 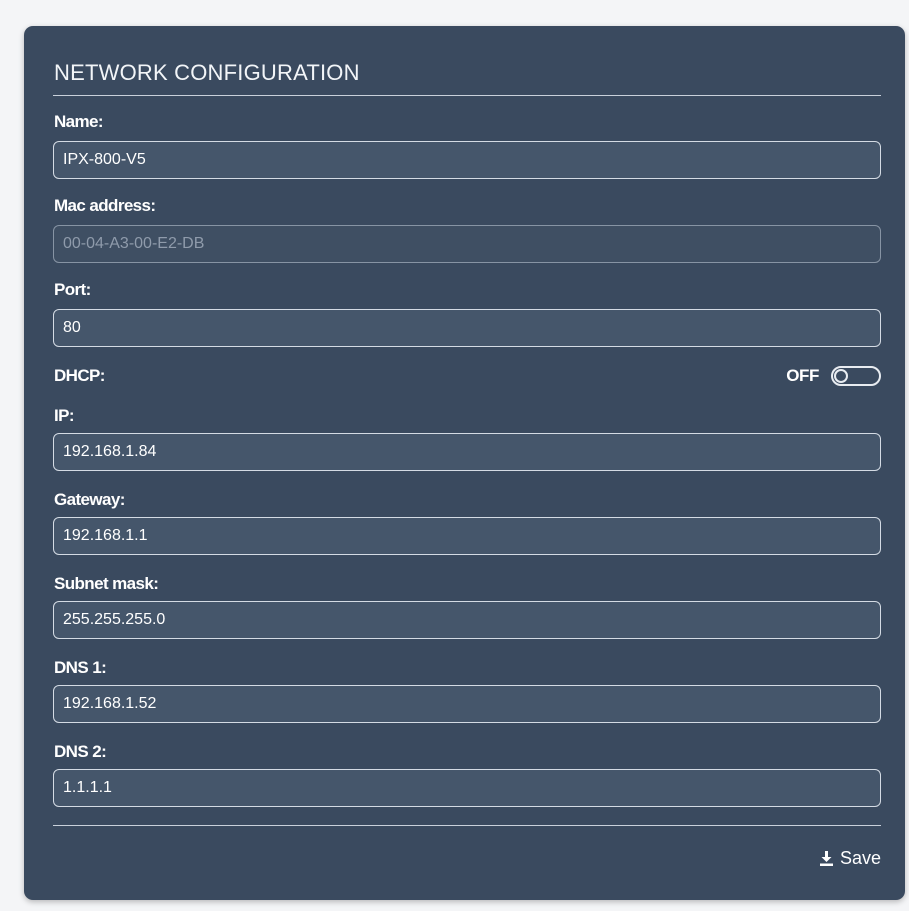 What do you see at coordinates (64, 415) in the screenshot?
I see `ip-label: IP:` at bounding box center [64, 415].